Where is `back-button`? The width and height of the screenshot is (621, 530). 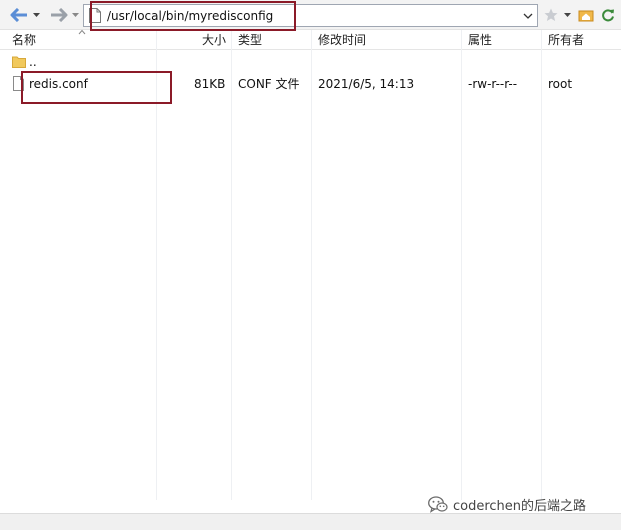
back-button is located at coordinates (19, 15).